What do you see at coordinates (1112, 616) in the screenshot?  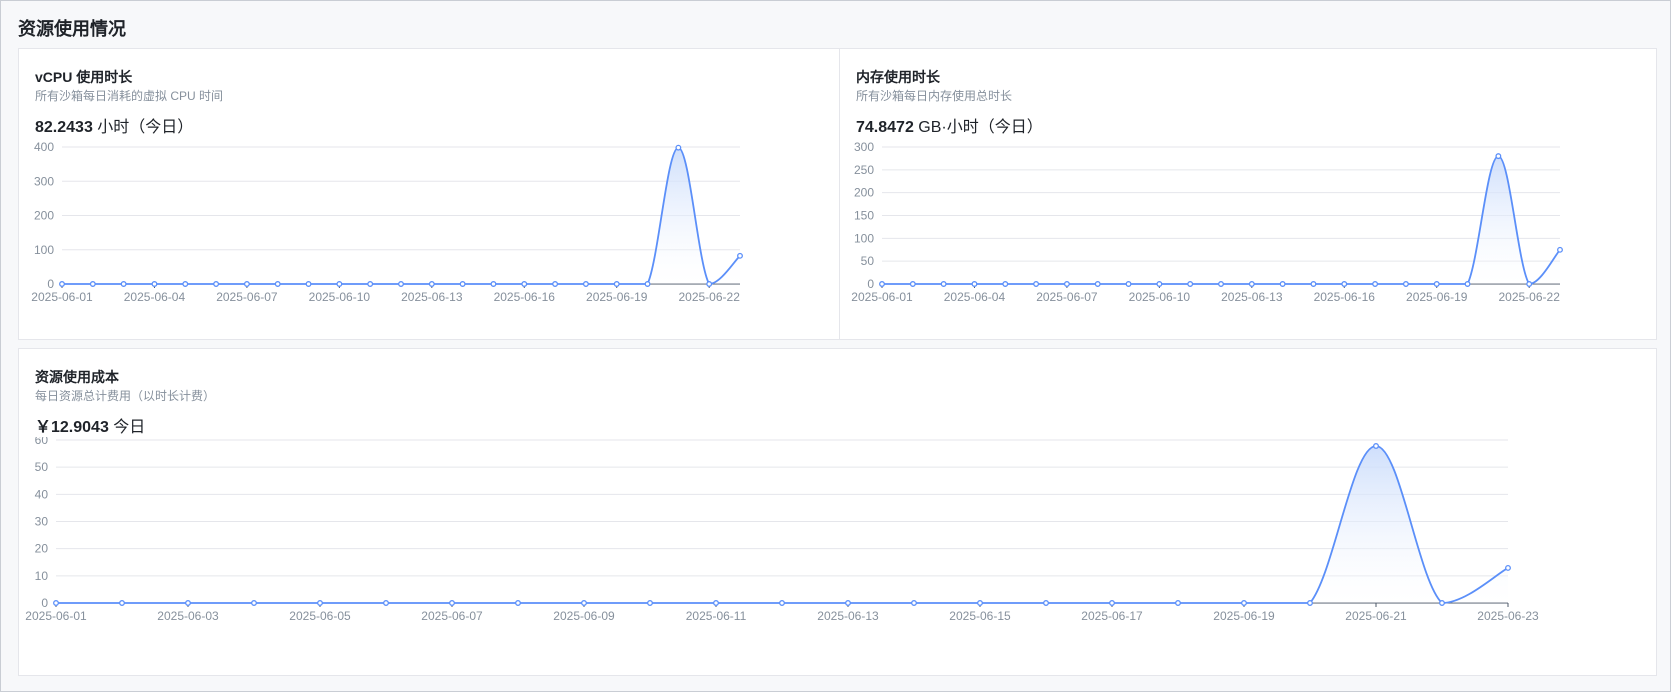 I see `cost-x-tick-label: 2025-06-17` at bounding box center [1112, 616].